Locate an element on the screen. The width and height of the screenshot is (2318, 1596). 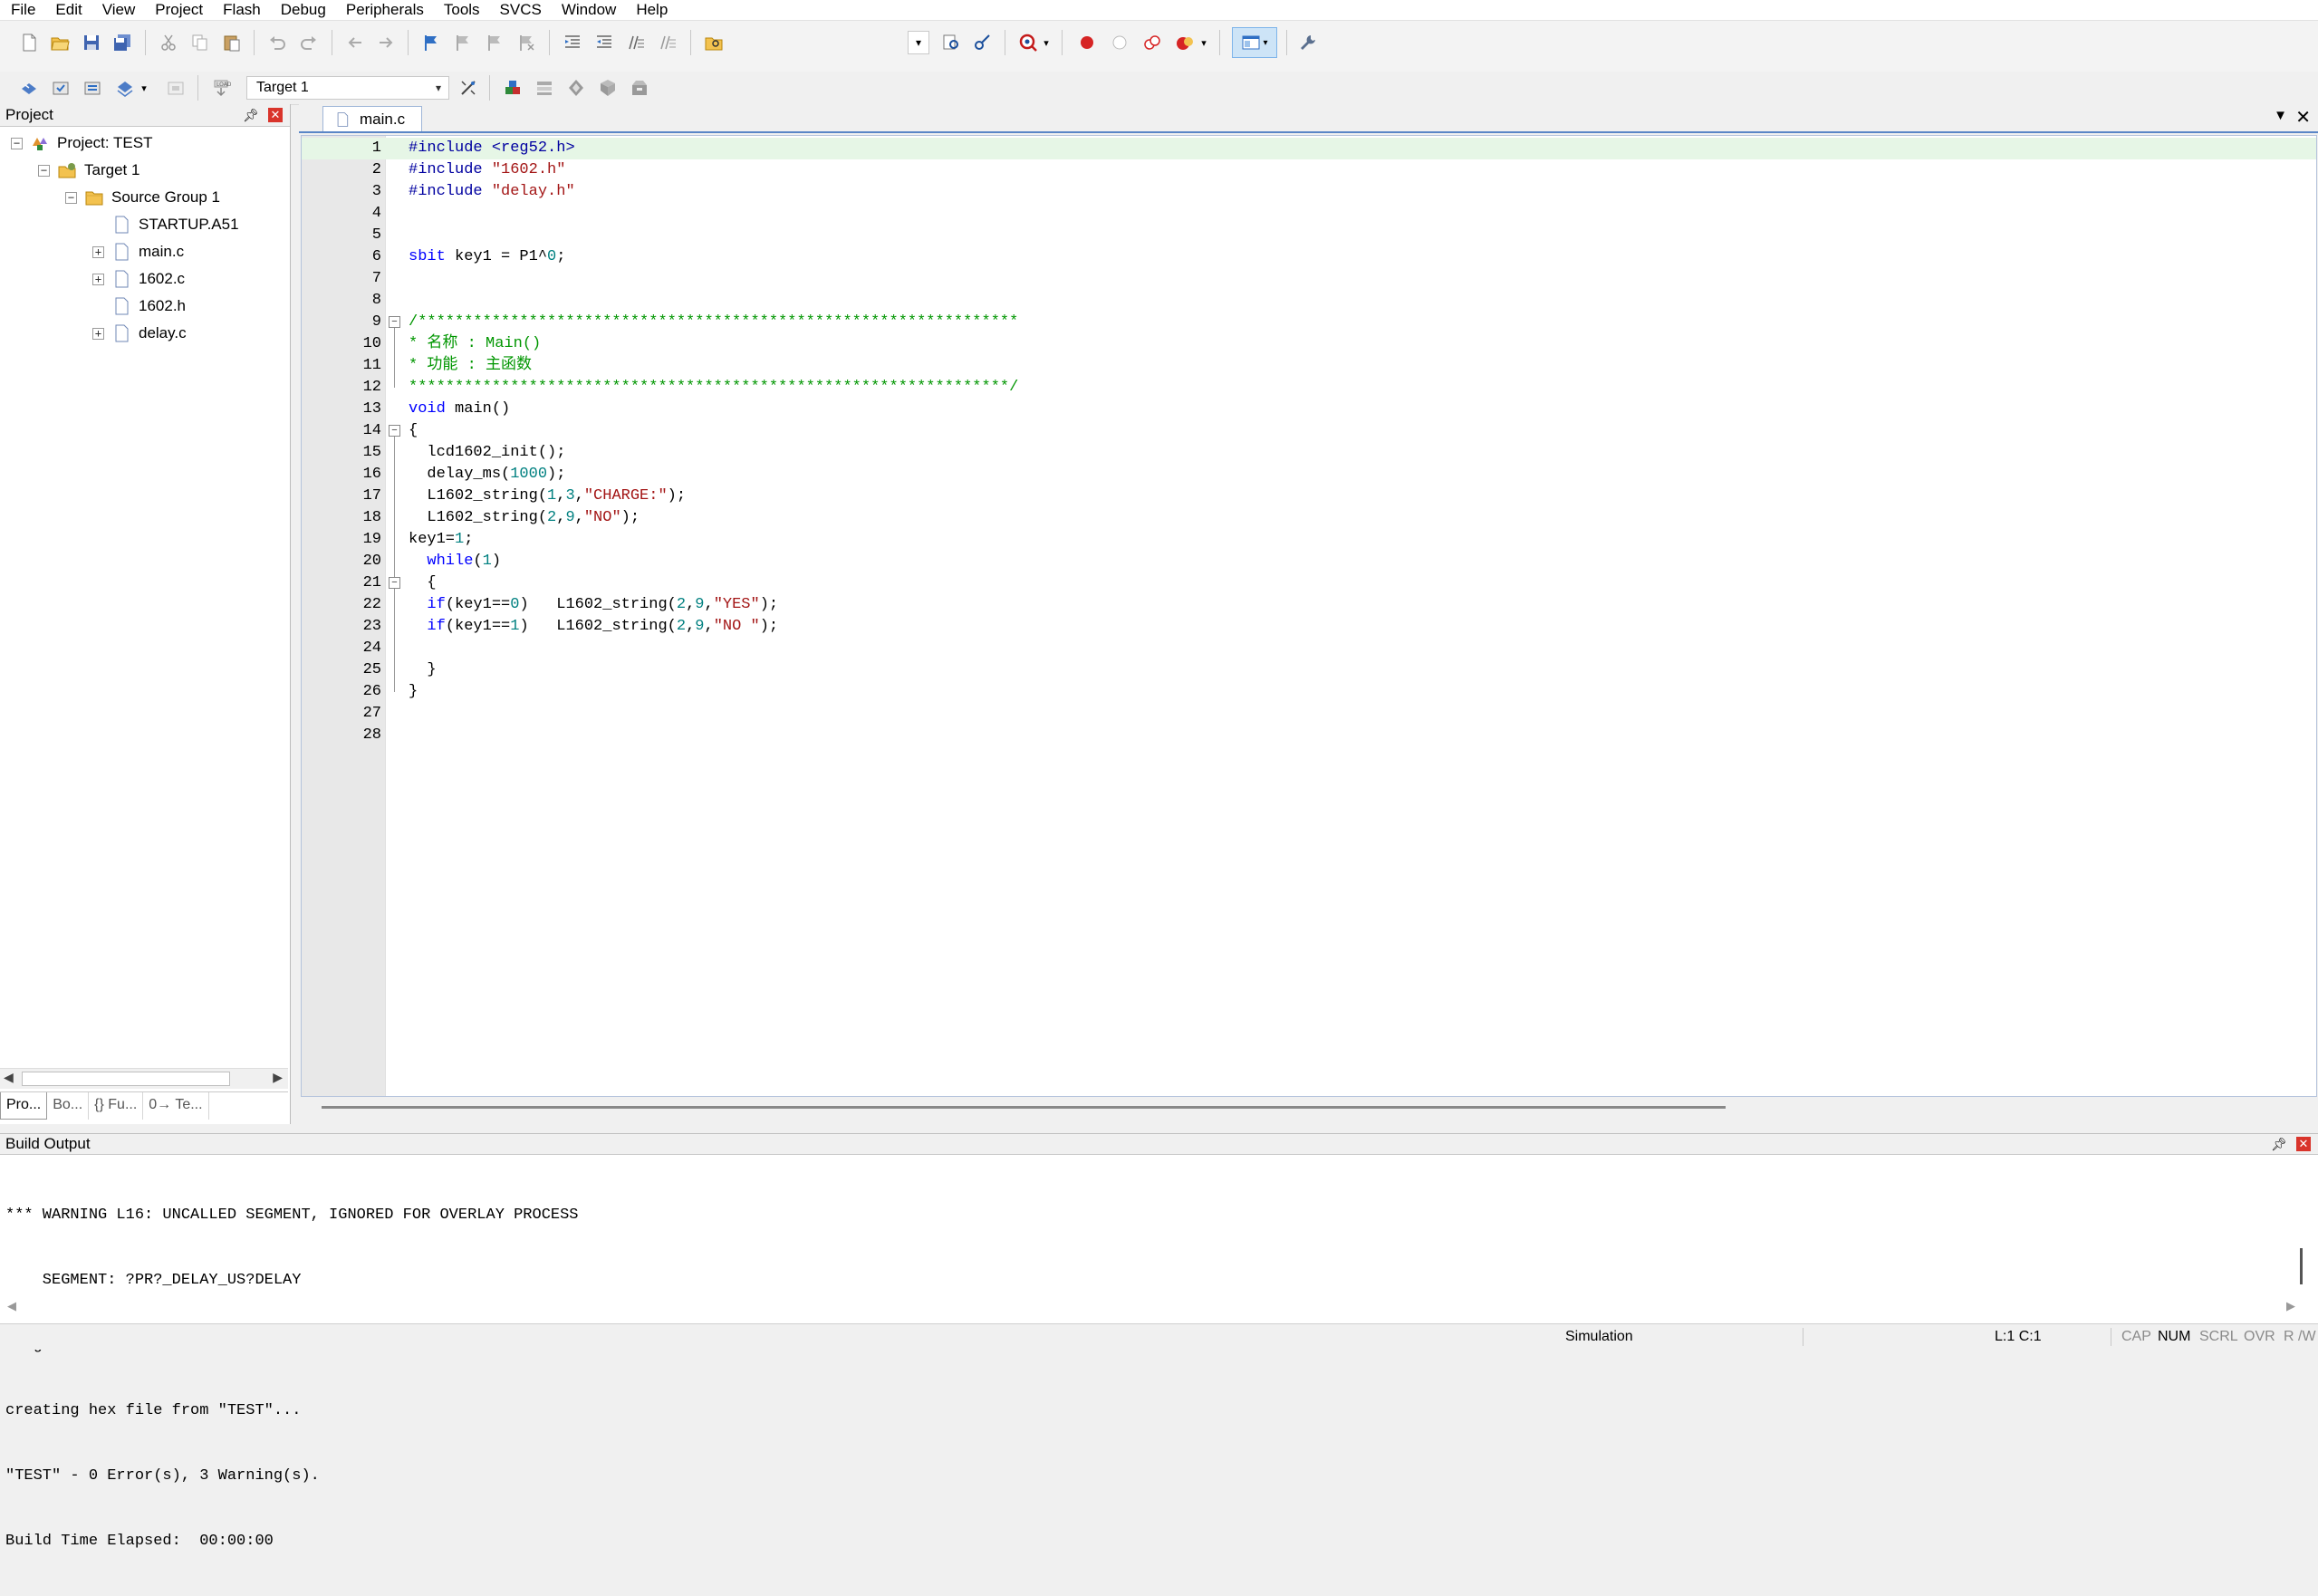
chevron-down-icon: ▾ is located at coordinates (438, 88).